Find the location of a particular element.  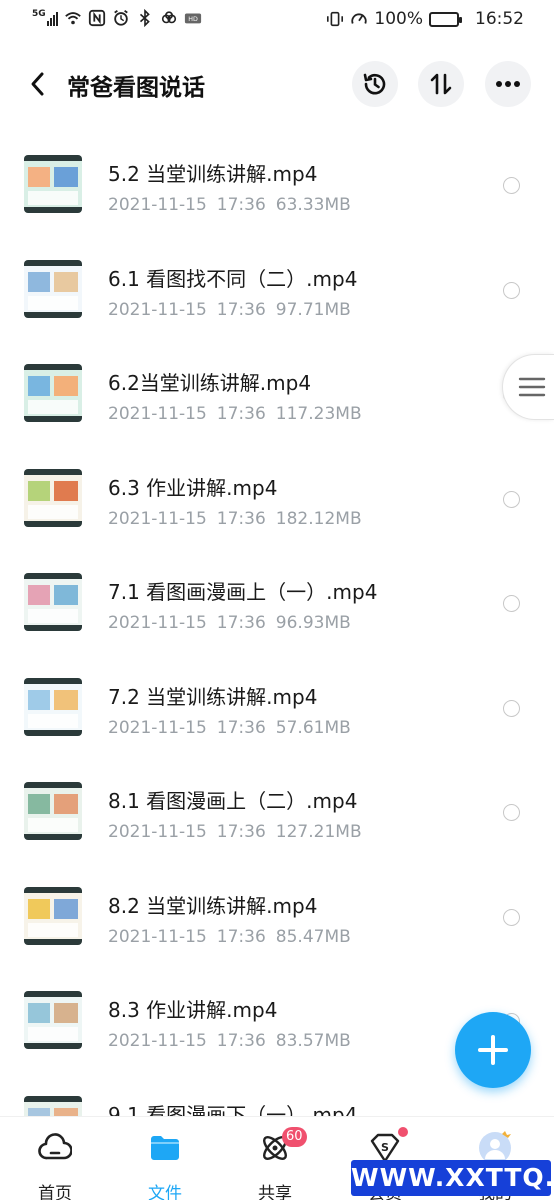

sort-icon is located at coordinates (441, 84).